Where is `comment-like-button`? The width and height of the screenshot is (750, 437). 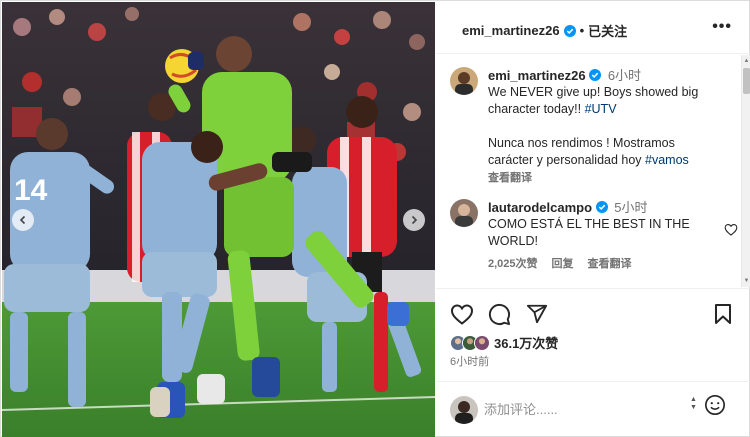 comment-like-button is located at coordinates (731, 232).